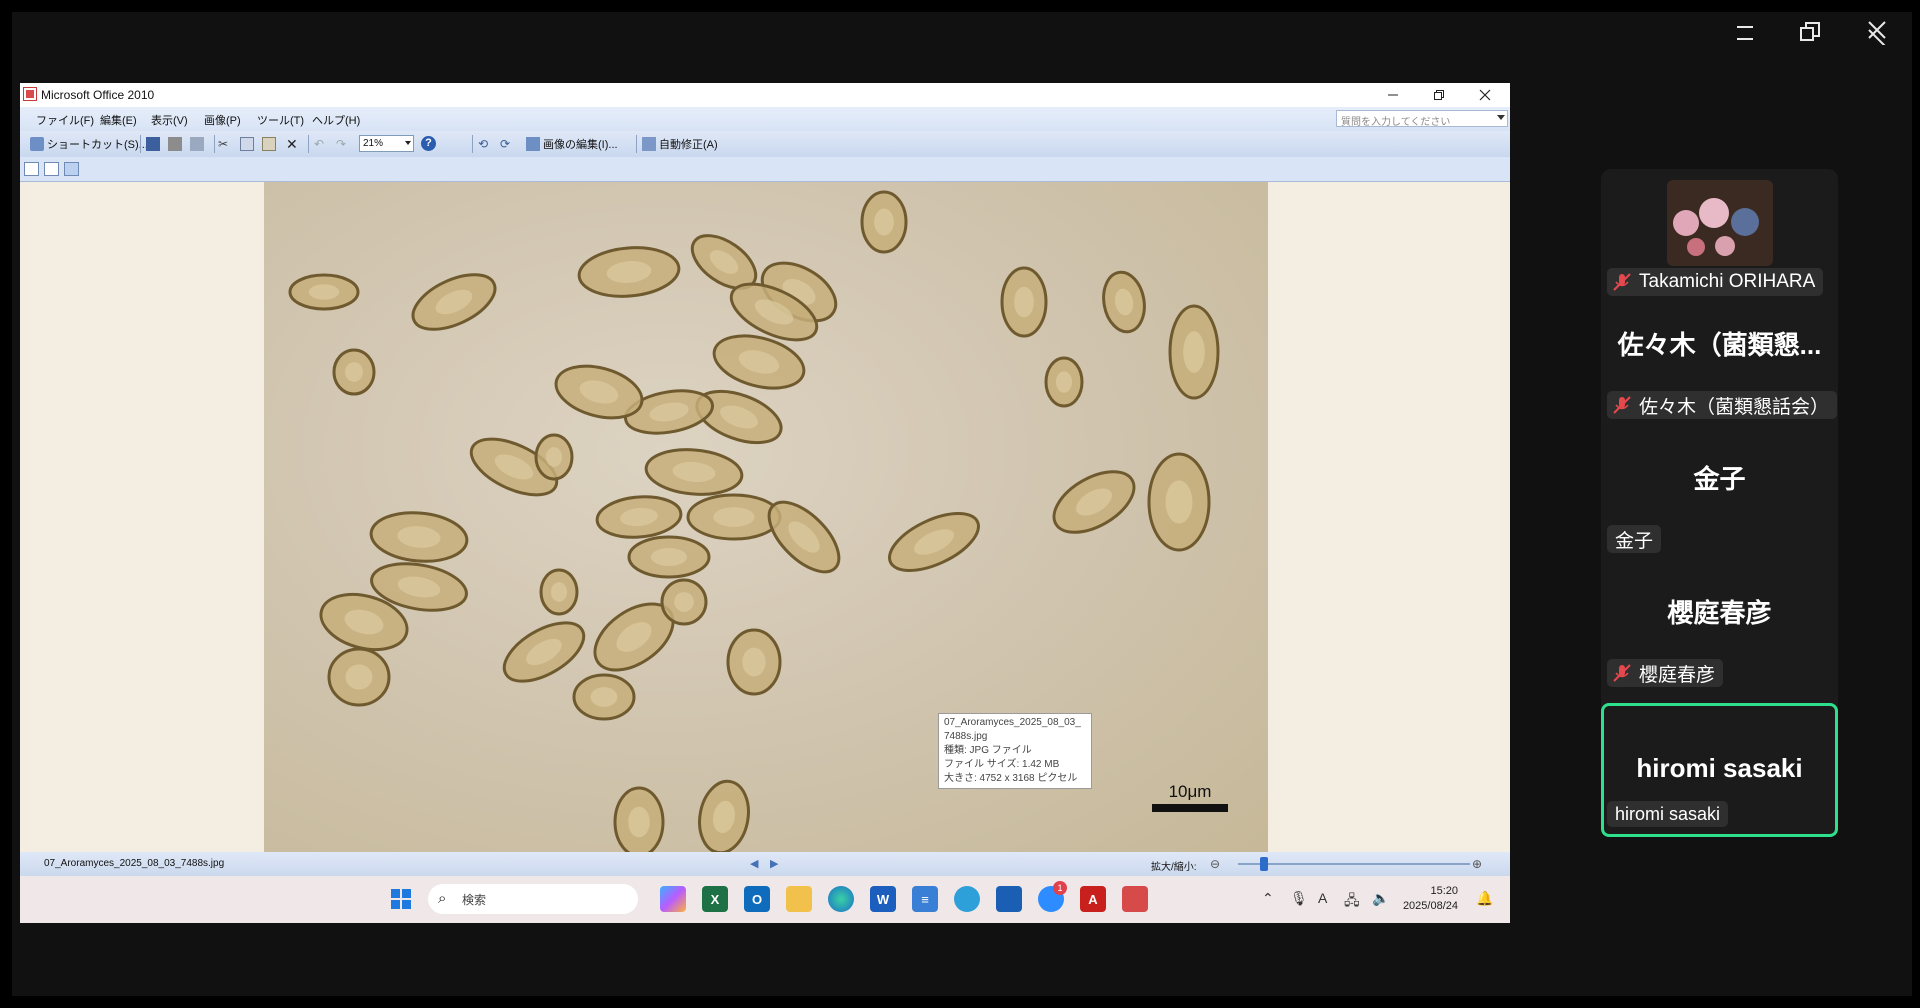 The height and width of the screenshot is (1008, 1920). What do you see at coordinates (1396, 122) in the screenshot?
I see `ask-question-placeholder: 質問を入力してください` at bounding box center [1396, 122].